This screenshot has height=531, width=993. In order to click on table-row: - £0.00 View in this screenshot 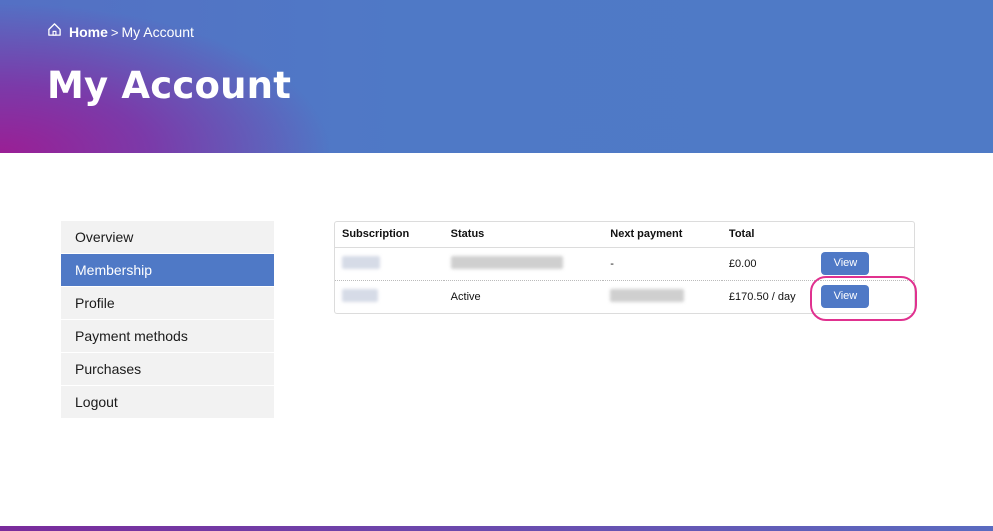, I will do `click(624, 264)`.